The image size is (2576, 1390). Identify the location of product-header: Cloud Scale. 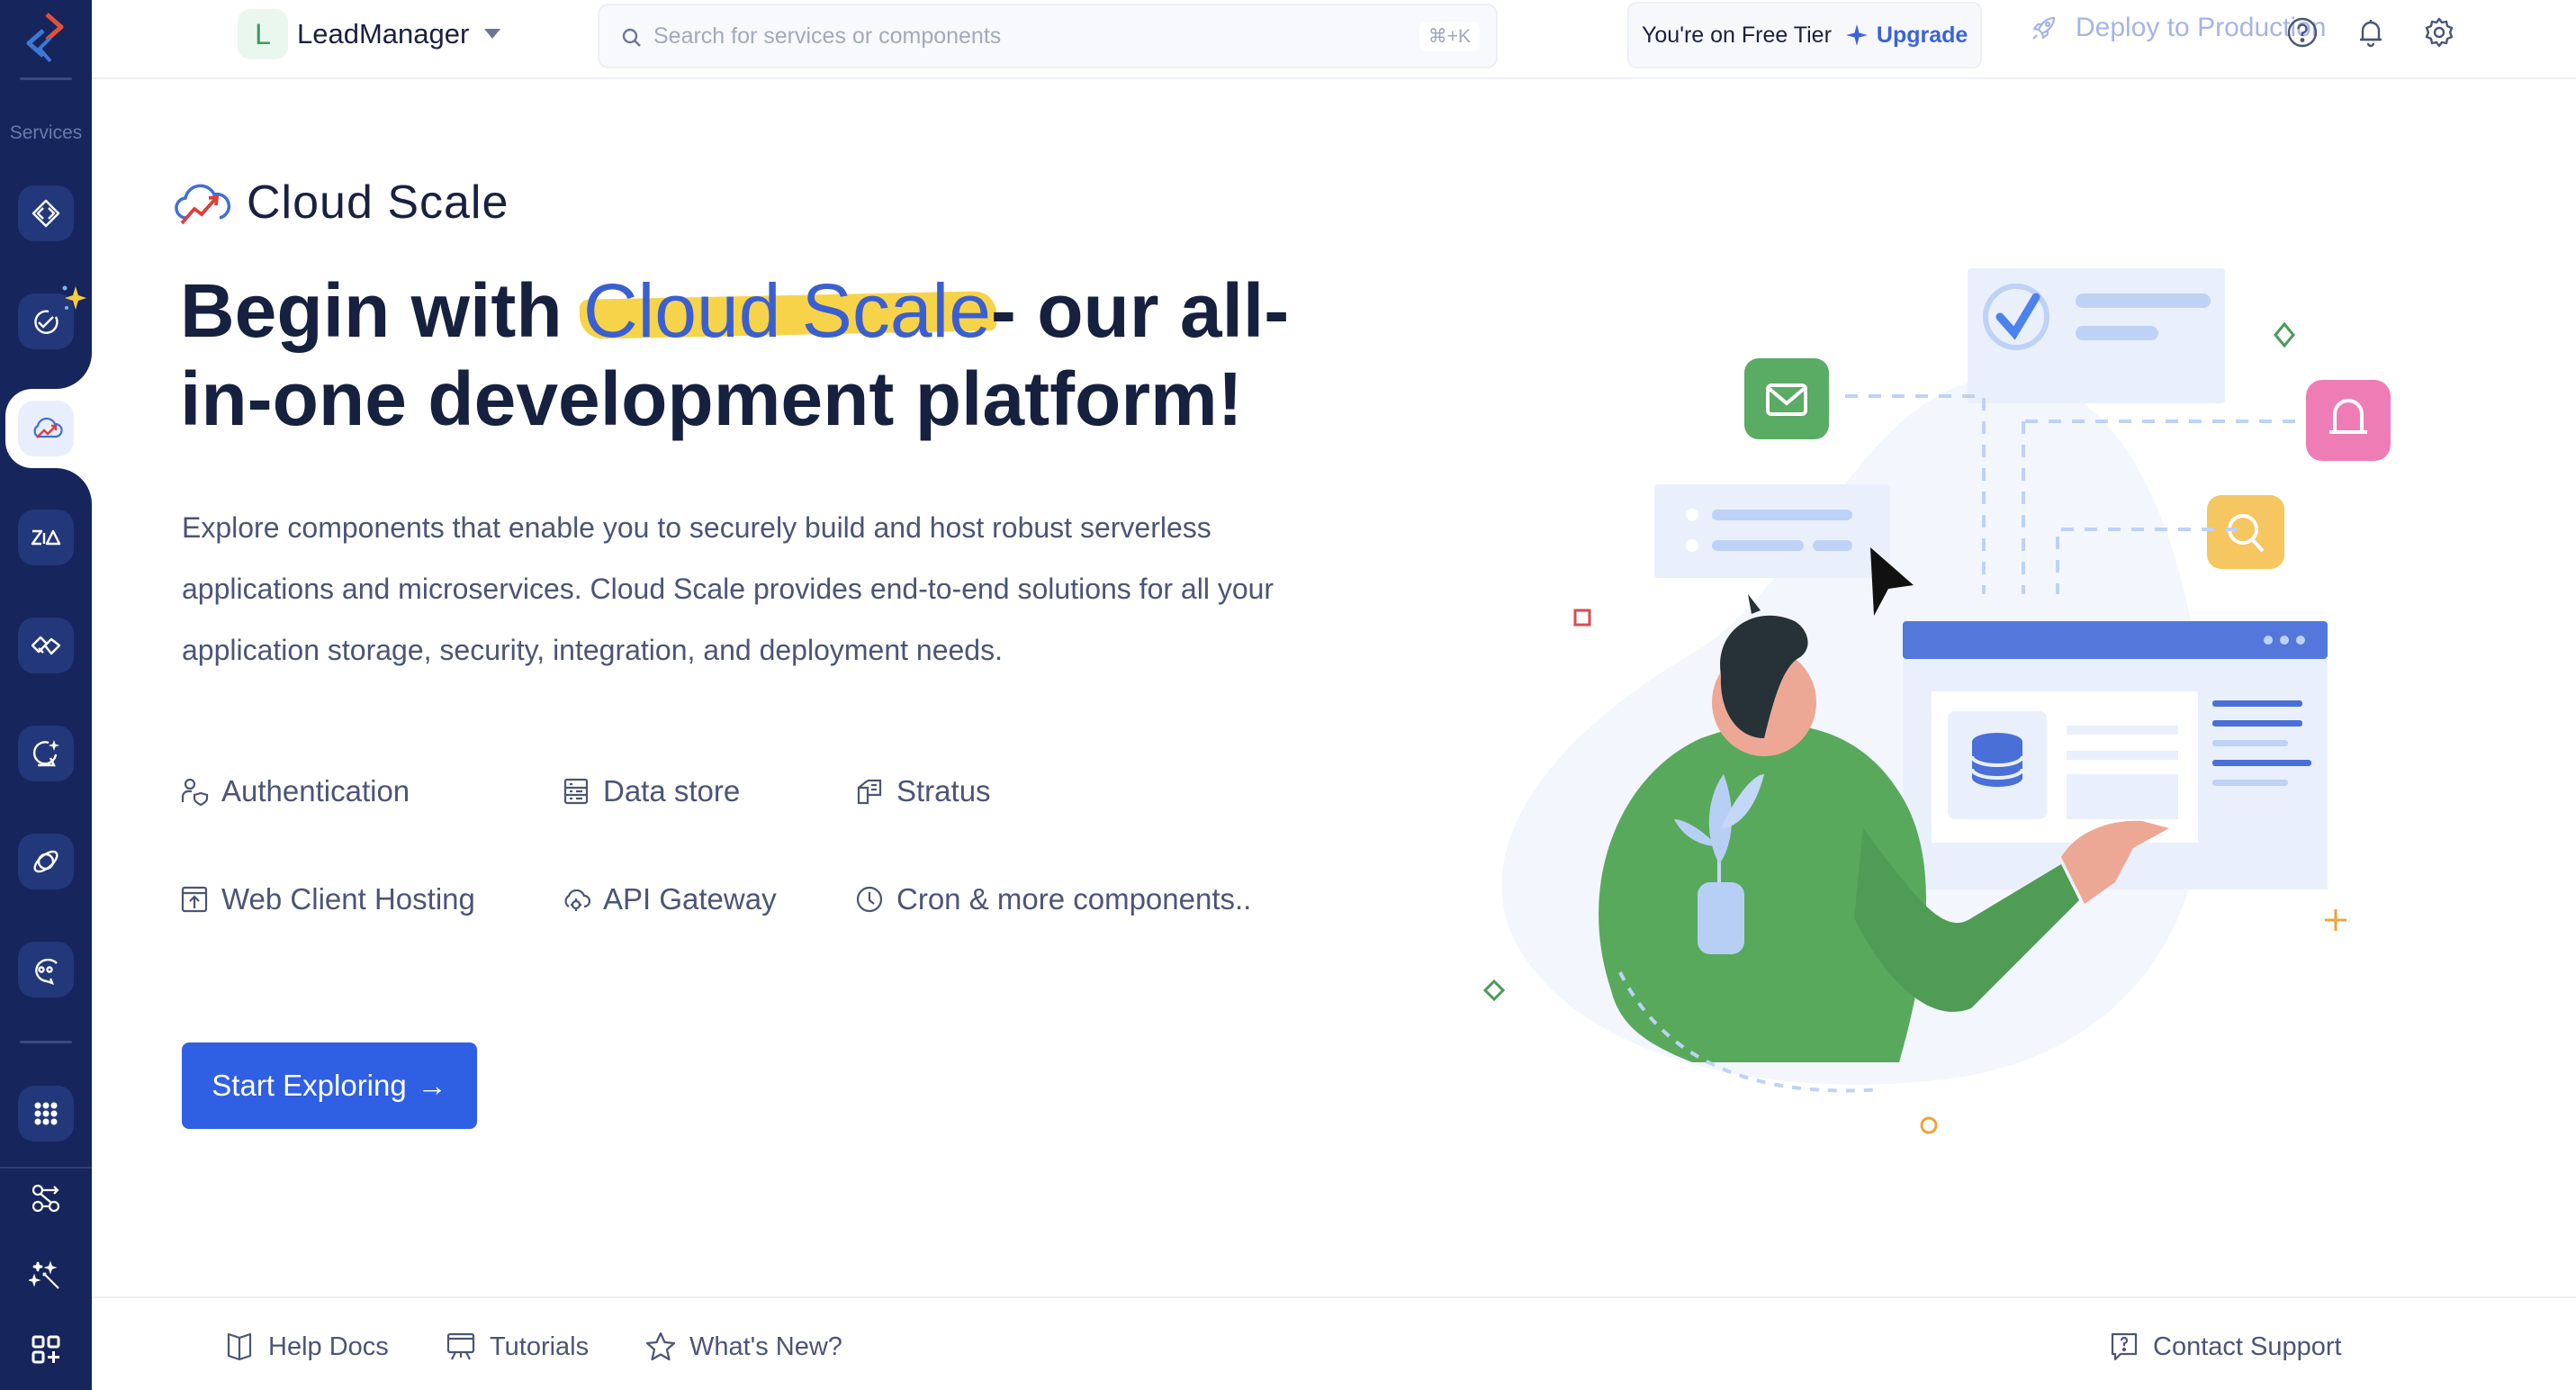
(341, 202).